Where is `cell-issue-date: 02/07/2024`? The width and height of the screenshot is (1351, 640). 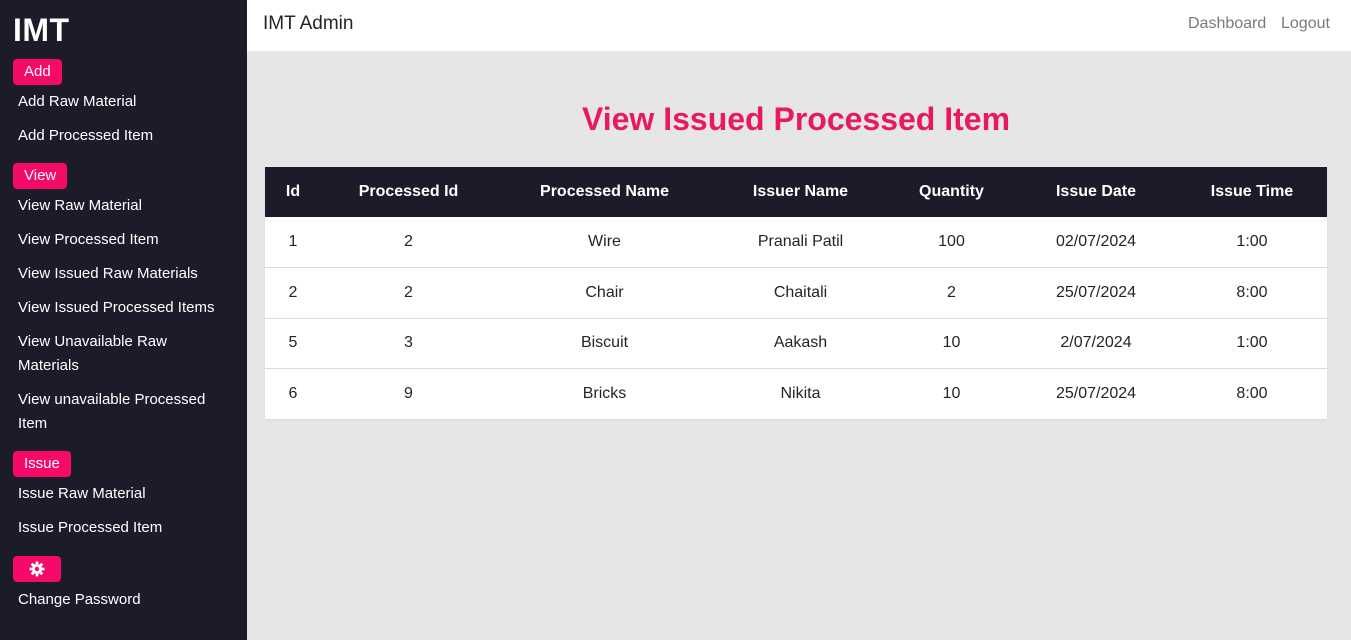 cell-issue-date: 02/07/2024 is located at coordinates (1096, 241).